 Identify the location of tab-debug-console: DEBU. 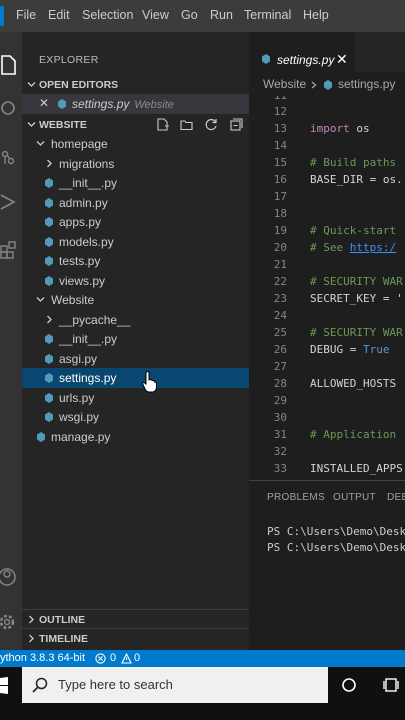
(396, 497).